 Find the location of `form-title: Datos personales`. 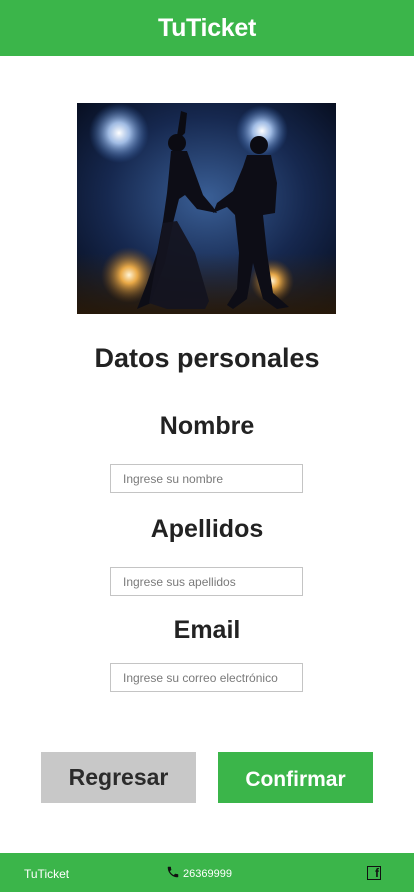

form-title: Datos personales is located at coordinates (207, 358).